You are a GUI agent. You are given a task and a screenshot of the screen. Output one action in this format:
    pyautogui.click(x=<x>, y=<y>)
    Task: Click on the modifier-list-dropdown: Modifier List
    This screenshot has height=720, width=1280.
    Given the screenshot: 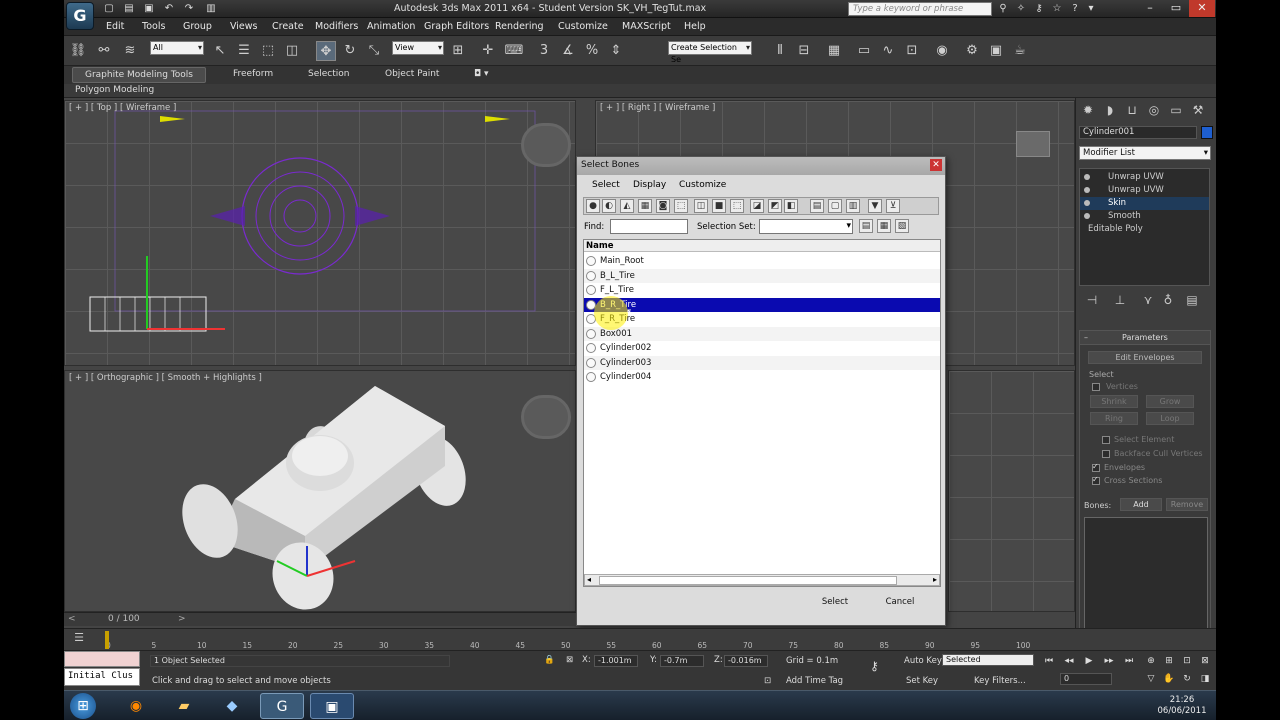 What is the action you would take?
    pyautogui.click(x=1145, y=153)
    